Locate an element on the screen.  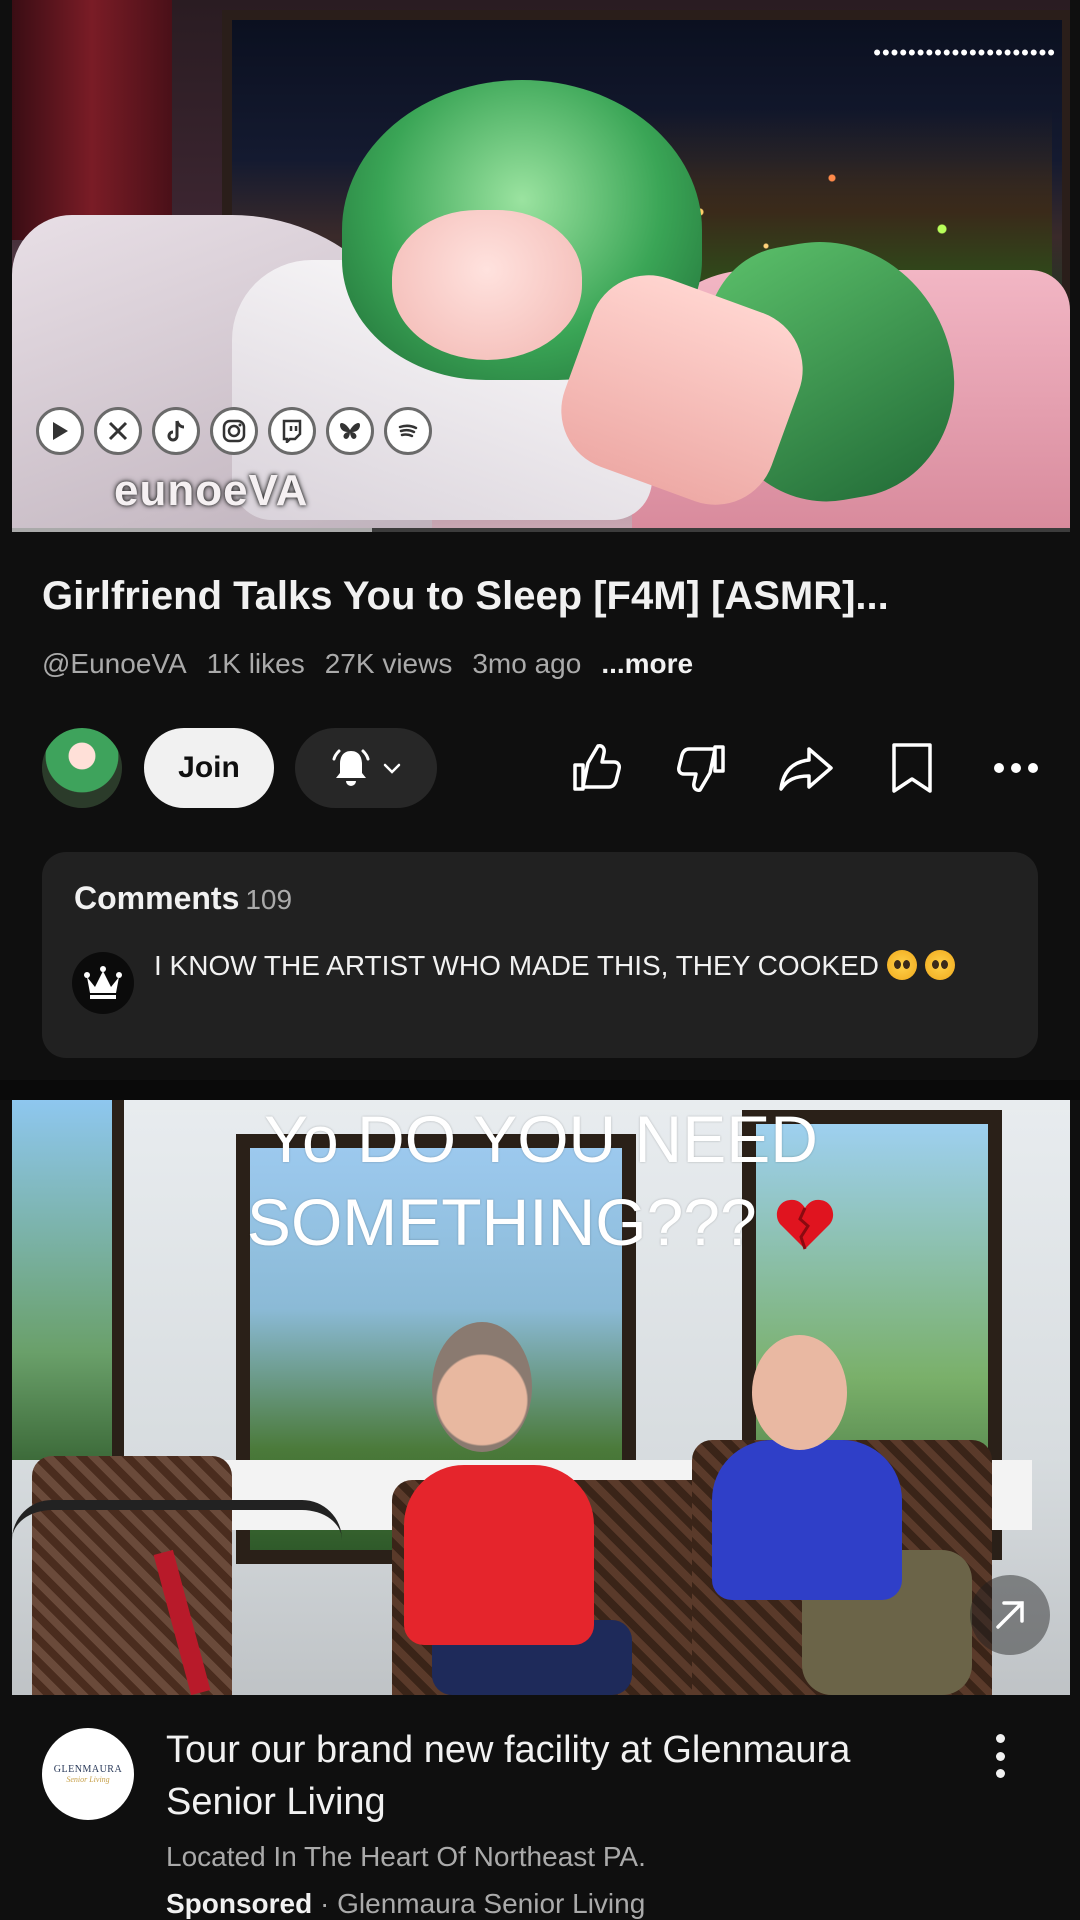
dislike-icon is located at coordinates (701, 768).